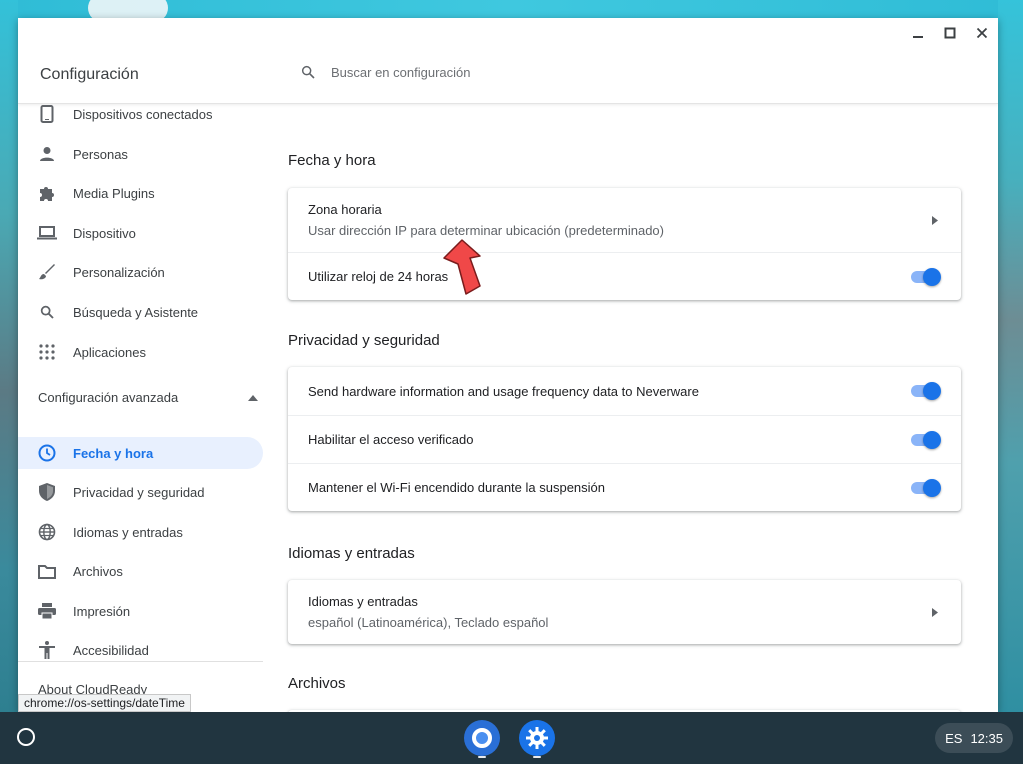  Describe the element at coordinates (317, 683) in the screenshot. I see `section-title-files: Archivos` at that location.